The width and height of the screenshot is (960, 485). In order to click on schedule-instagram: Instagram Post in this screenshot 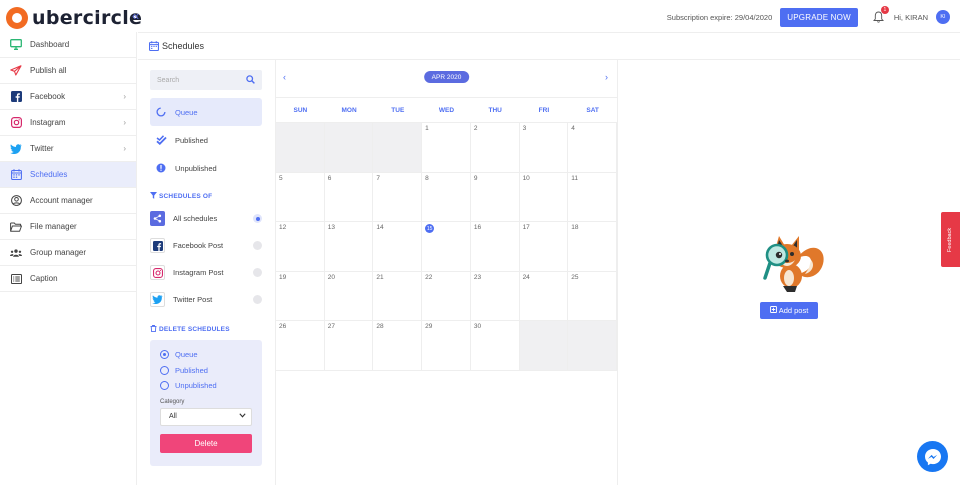, I will do `click(206, 272)`.